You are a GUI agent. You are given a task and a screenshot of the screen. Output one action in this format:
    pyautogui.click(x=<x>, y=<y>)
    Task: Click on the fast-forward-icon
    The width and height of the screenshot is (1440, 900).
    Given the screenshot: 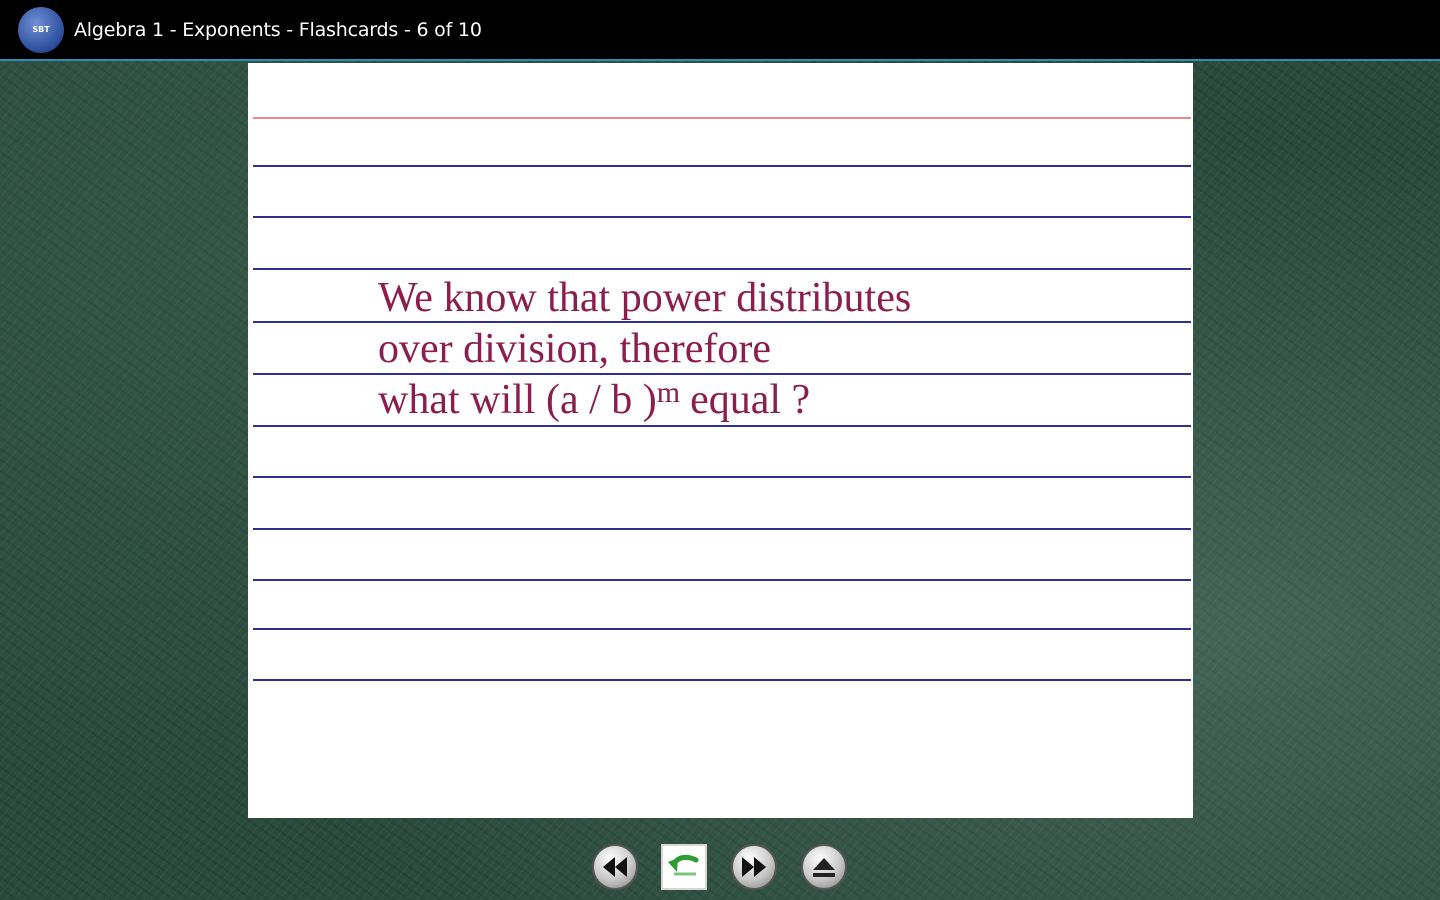 What is the action you would take?
    pyautogui.click(x=754, y=867)
    